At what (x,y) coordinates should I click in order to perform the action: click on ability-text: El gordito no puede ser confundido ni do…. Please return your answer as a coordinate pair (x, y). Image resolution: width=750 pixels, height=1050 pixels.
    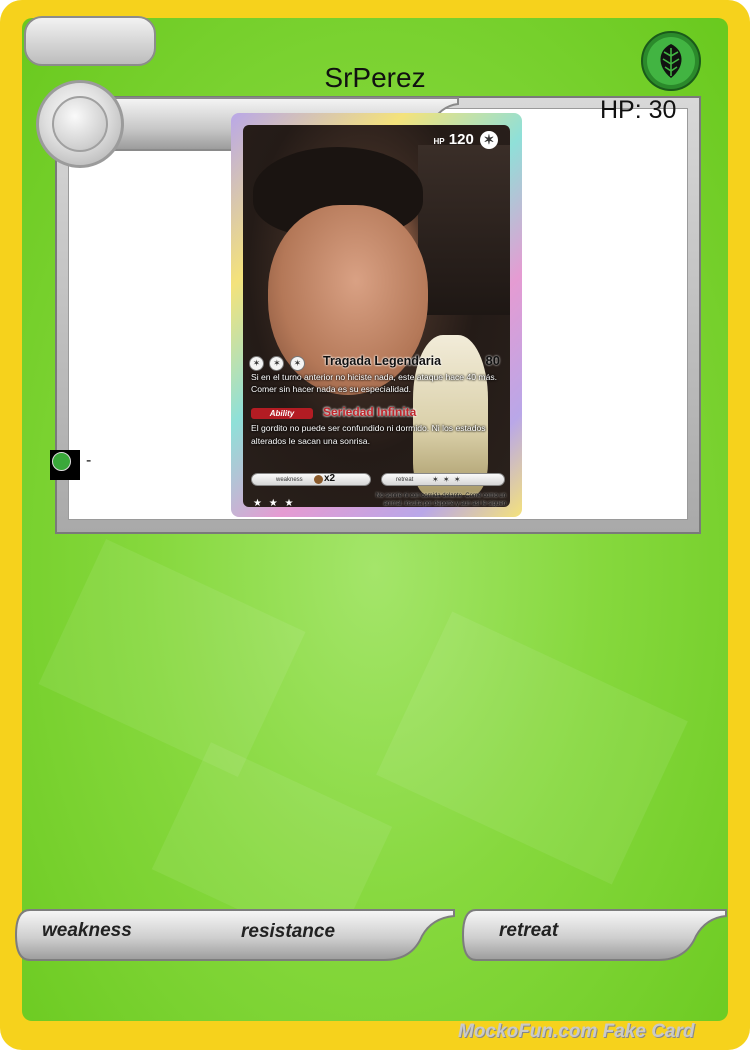
    Looking at the image, I should click on (368, 434).